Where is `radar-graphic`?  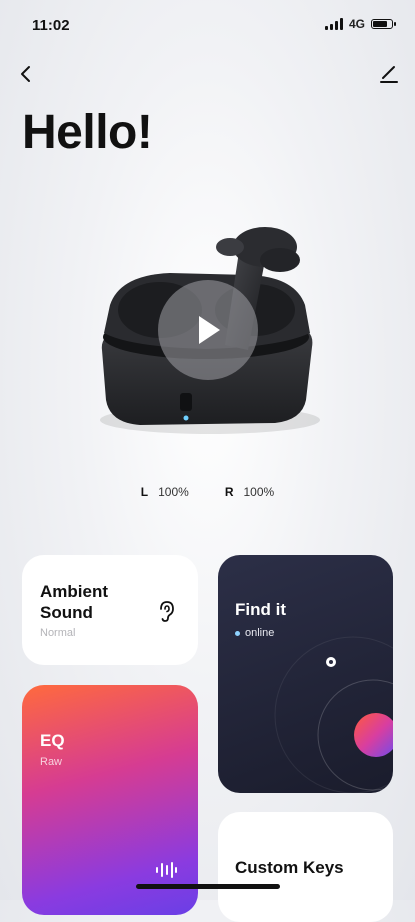
radar-graphic is located at coordinates (333, 714).